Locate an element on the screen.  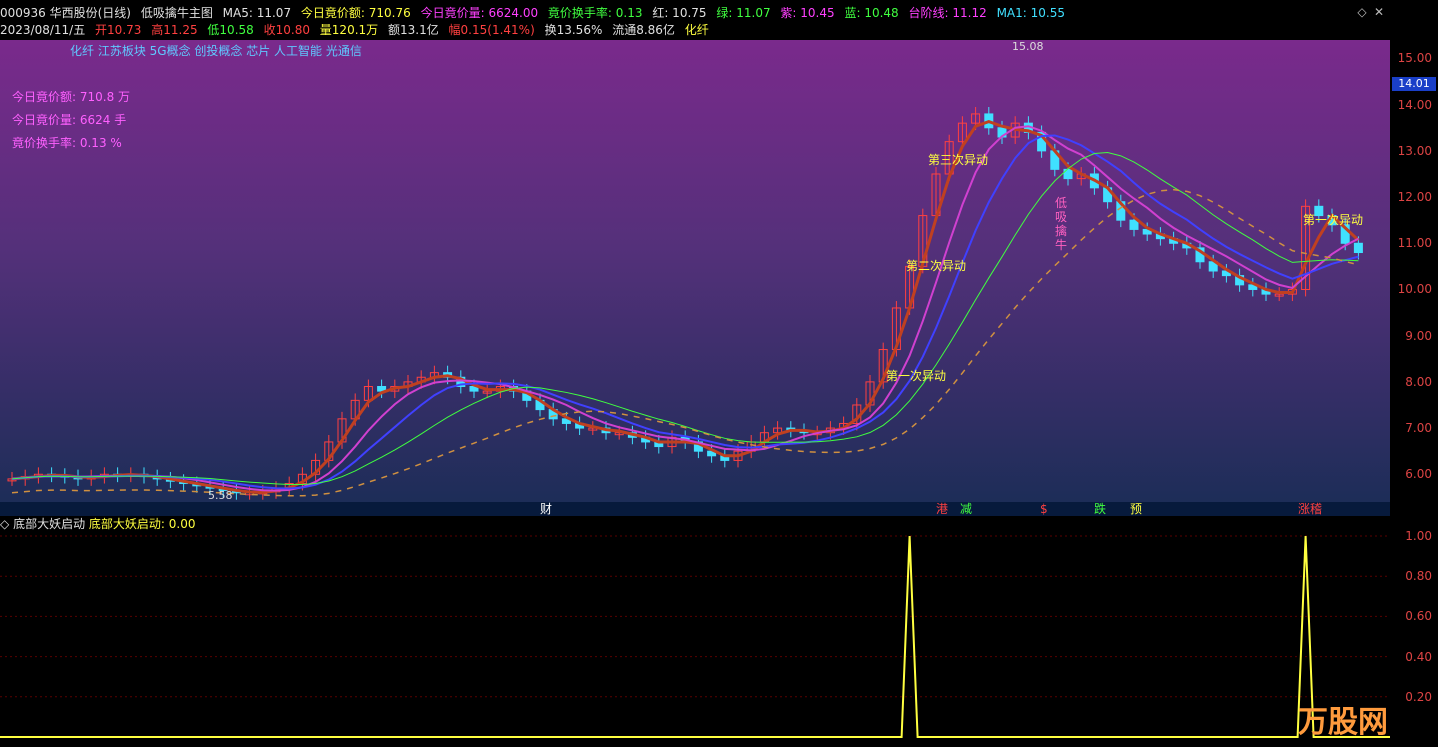
price-tick: 6.00 is located at coordinates (1418, 474).